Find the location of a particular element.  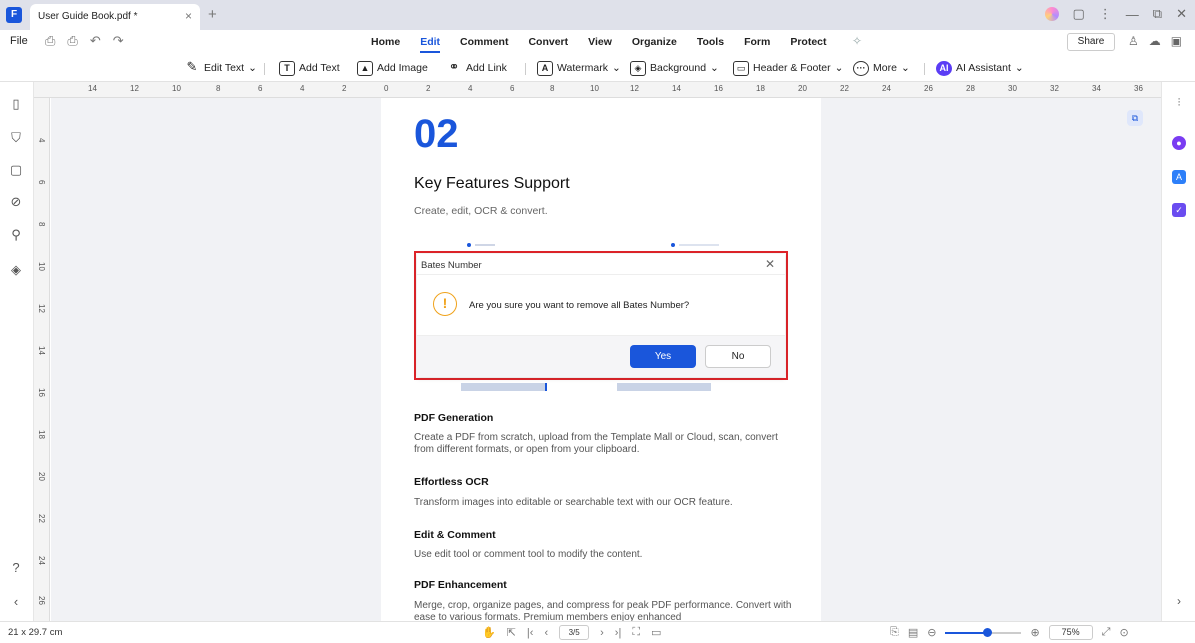

collapse-left-icon: ‹ is located at coordinates (16, 602).